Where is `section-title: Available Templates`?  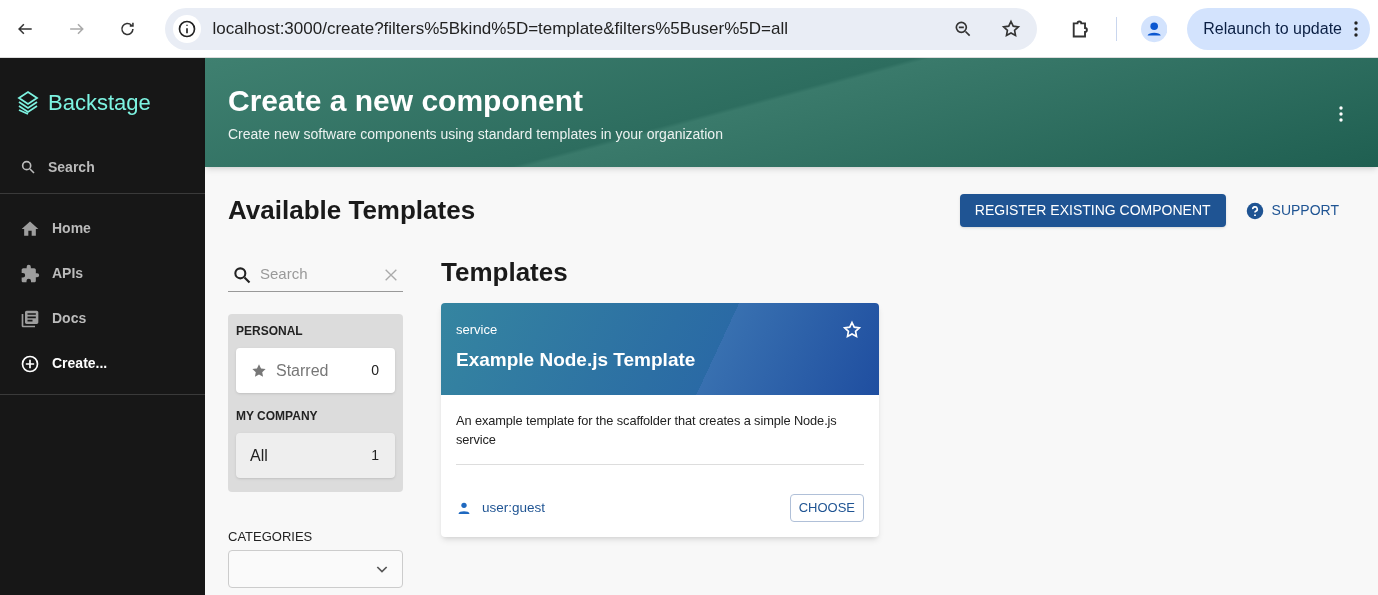 section-title: Available Templates is located at coordinates (352, 210).